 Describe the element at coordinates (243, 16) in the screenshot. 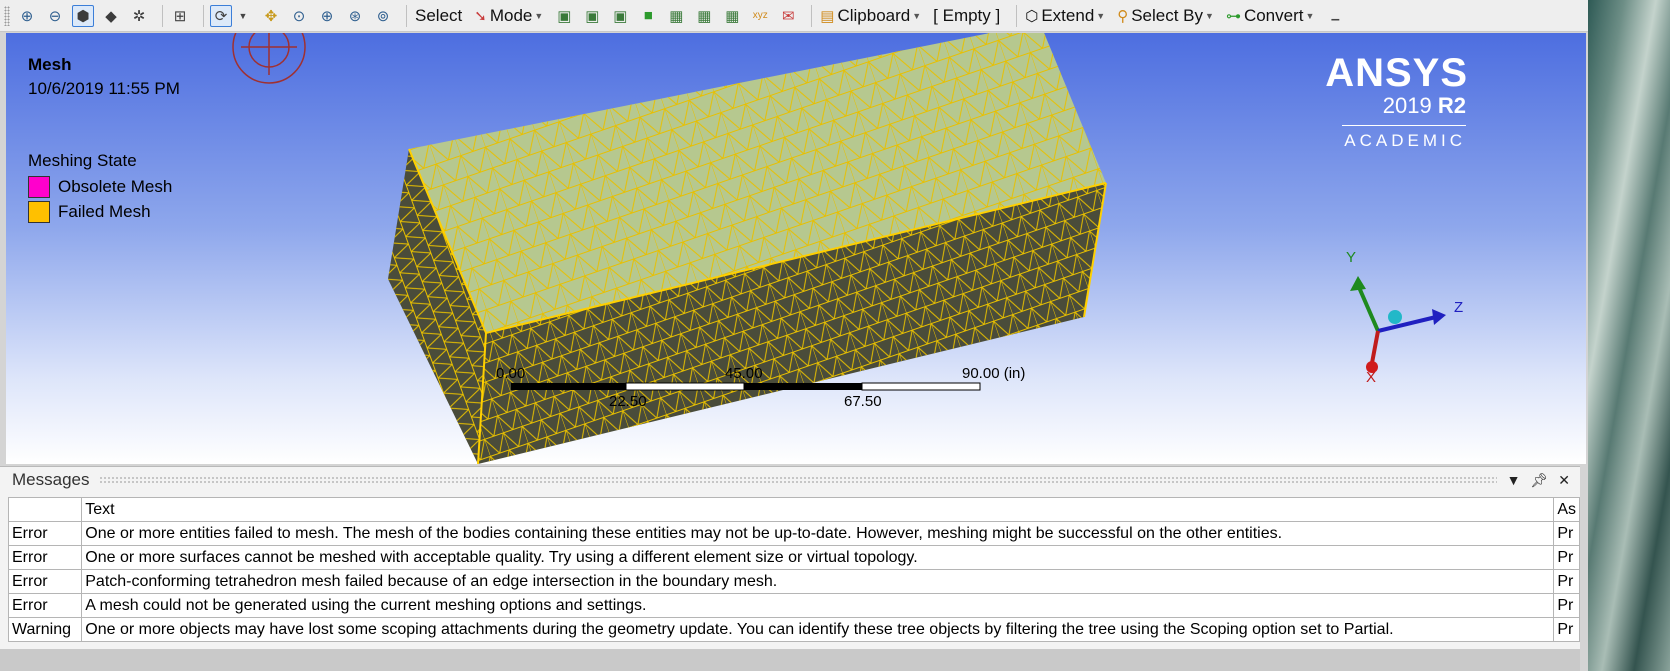

I see `rotate-dropdown-icon: ▼` at that location.